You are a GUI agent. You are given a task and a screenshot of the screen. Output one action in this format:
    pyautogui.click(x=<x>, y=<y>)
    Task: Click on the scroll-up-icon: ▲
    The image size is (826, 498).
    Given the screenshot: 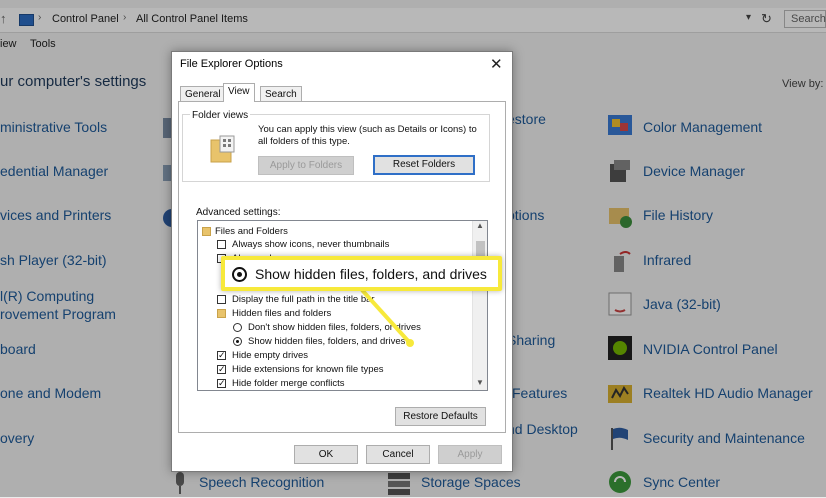 What is the action you would take?
    pyautogui.click(x=480, y=225)
    